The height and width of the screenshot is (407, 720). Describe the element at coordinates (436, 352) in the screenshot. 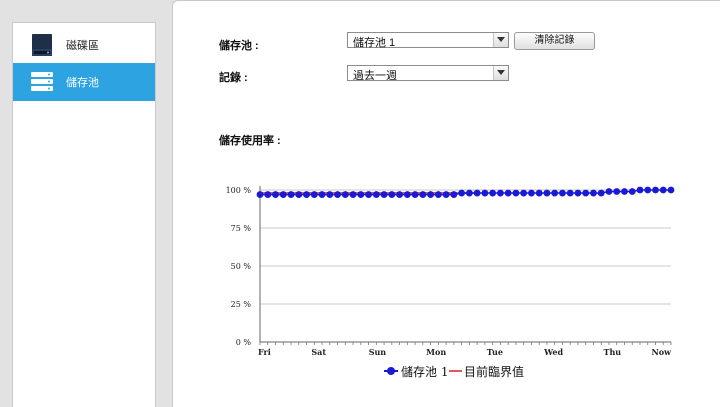

I see `x-tick-label: Mon` at that location.